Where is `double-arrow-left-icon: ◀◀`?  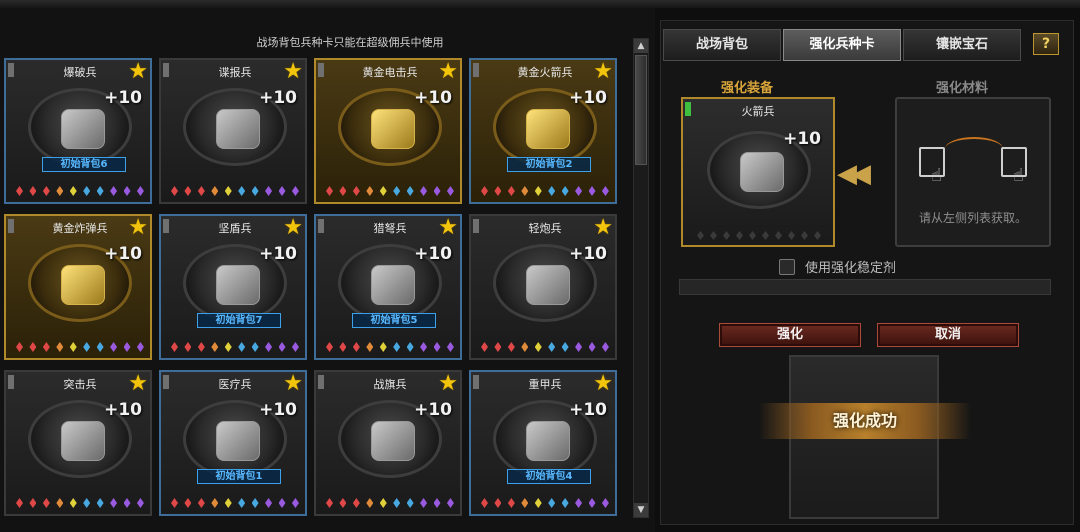
double-arrow-left-icon: ◀◀ is located at coordinates (854, 174).